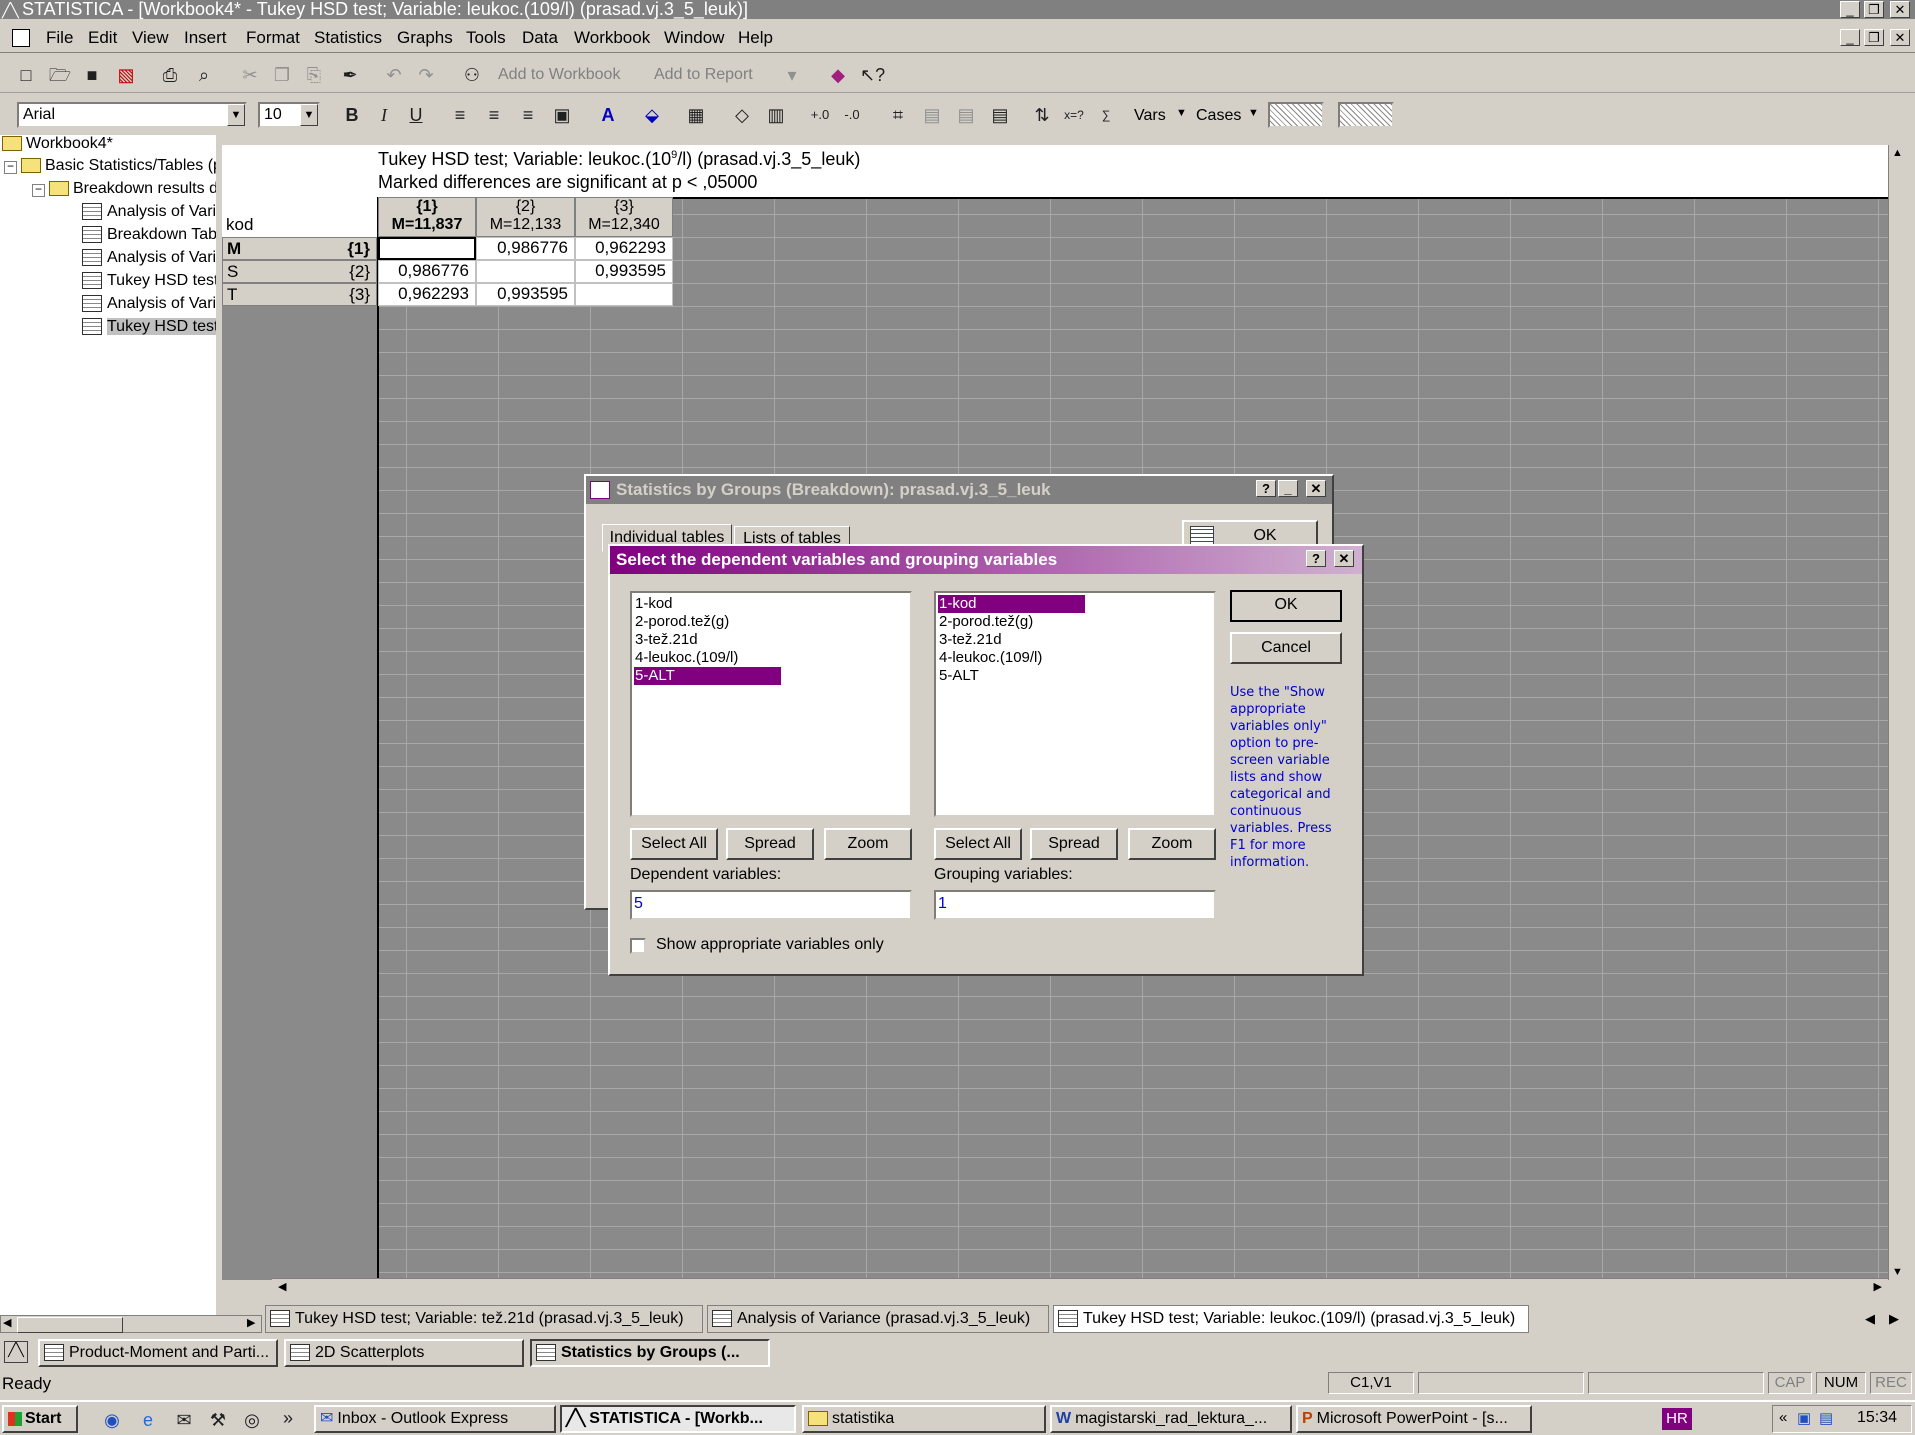 The width and height of the screenshot is (1915, 1435). Describe the element at coordinates (132, 115) in the screenshot. I see `font-name-select: Arial ▼` at that location.